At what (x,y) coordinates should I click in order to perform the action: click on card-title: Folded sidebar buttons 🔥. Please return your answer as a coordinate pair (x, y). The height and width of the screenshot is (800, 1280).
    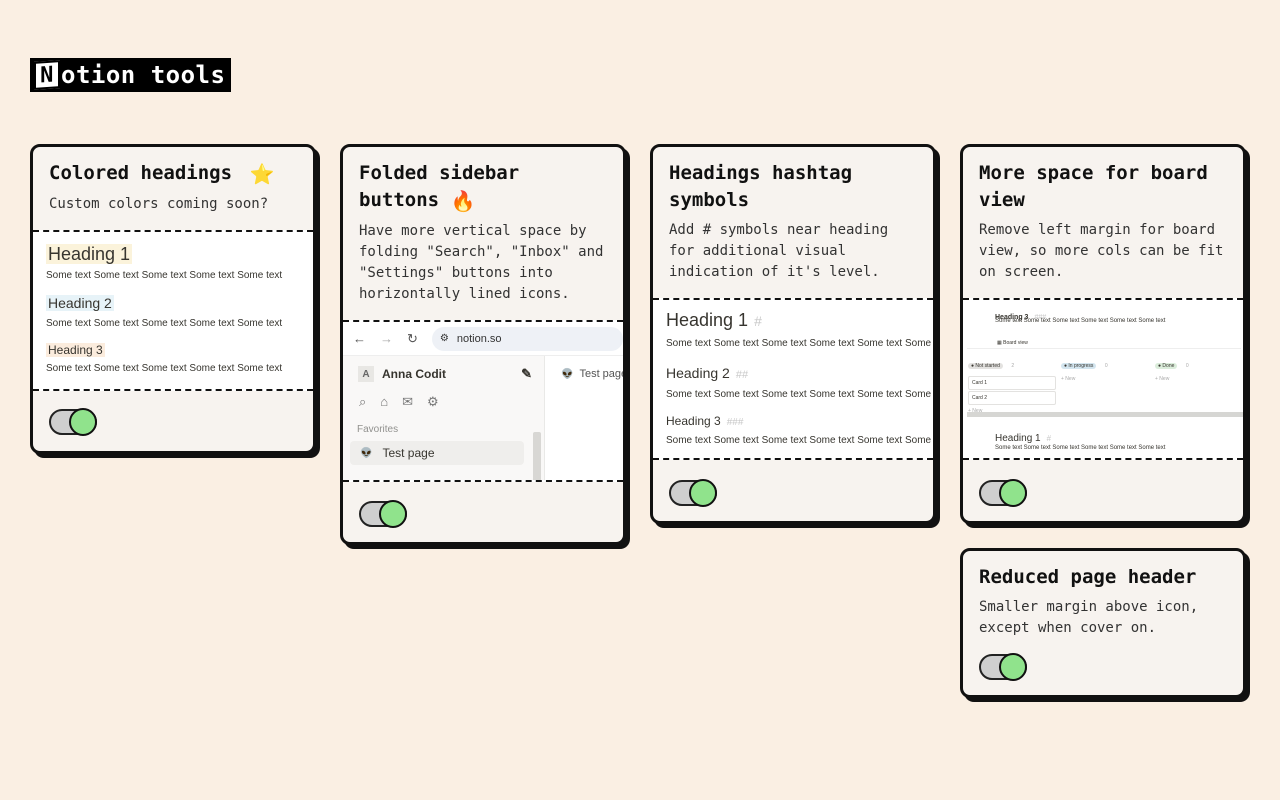
    Looking at the image, I should click on (439, 187).